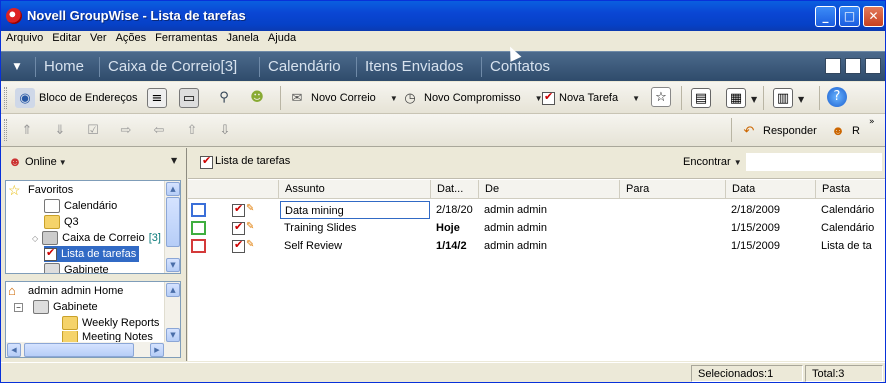 The width and height of the screenshot is (886, 383). I want to click on previous-icon: ⇦, so click(159, 131).